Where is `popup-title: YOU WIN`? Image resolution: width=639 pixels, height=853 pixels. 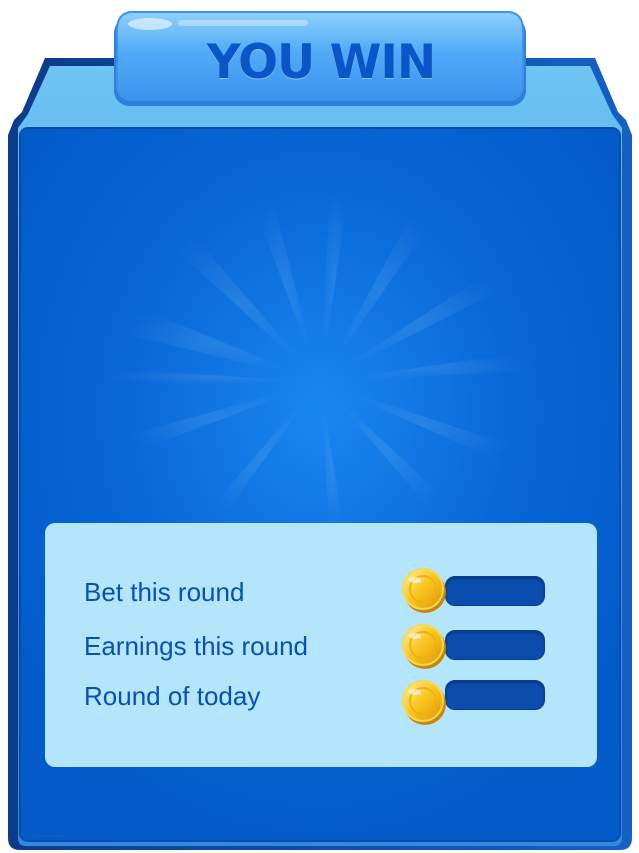 popup-title: YOU WIN is located at coordinates (321, 62).